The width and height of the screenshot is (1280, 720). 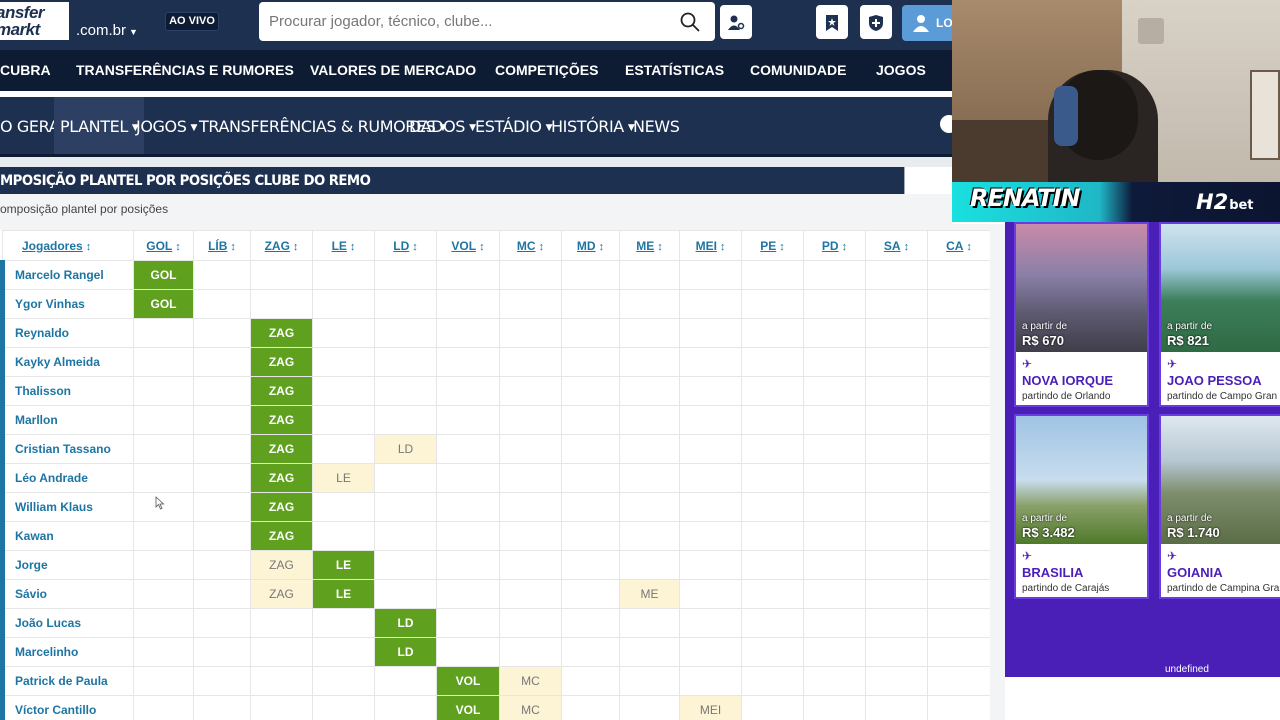 I want to click on logo-line-1: ansfer, so click(x=22, y=12).